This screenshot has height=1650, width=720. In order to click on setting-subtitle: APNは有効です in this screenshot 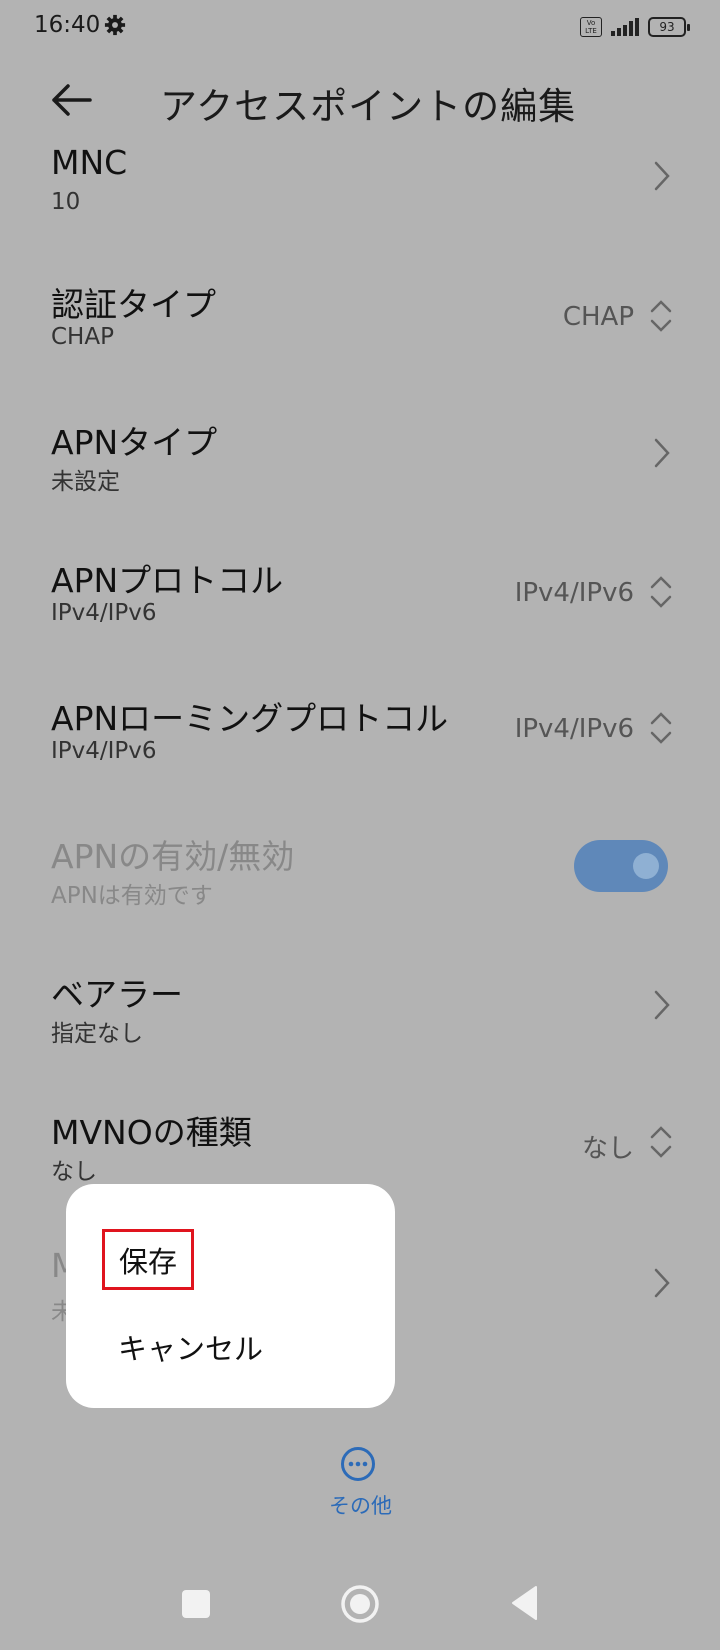, I will do `click(132, 896)`.